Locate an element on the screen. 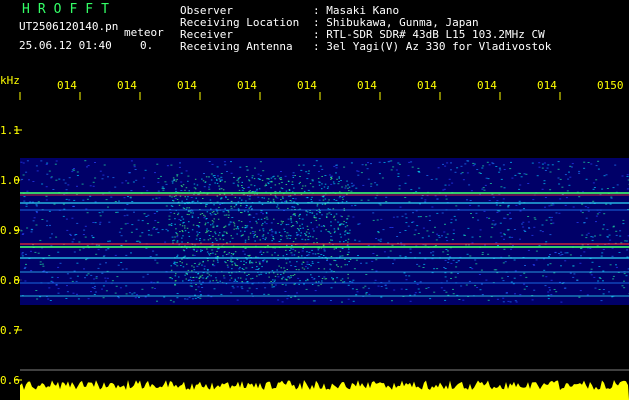 The image size is (629, 400). y-tick-label: 1.1 is located at coordinates (10, 130).